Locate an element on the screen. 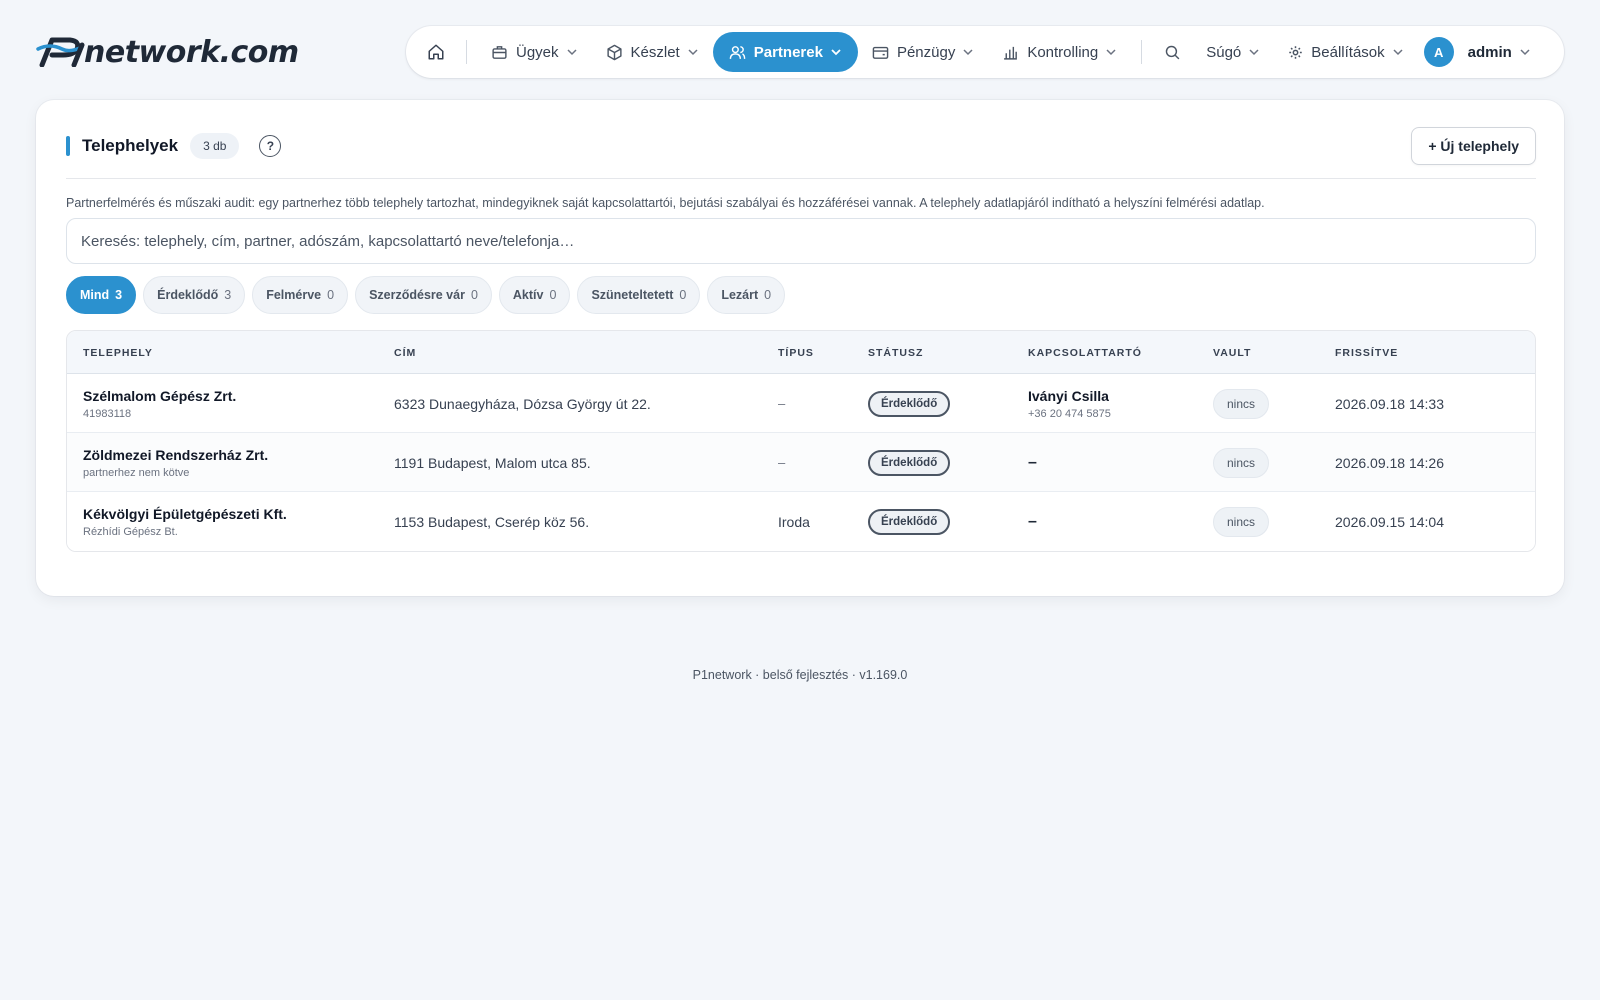  box-icon is located at coordinates (614, 52).